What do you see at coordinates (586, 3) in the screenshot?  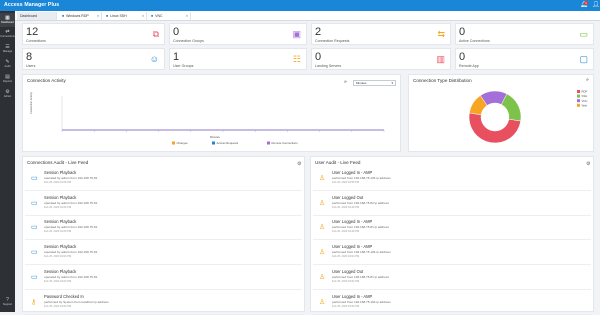 I see `notification-badge: 1` at bounding box center [586, 3].